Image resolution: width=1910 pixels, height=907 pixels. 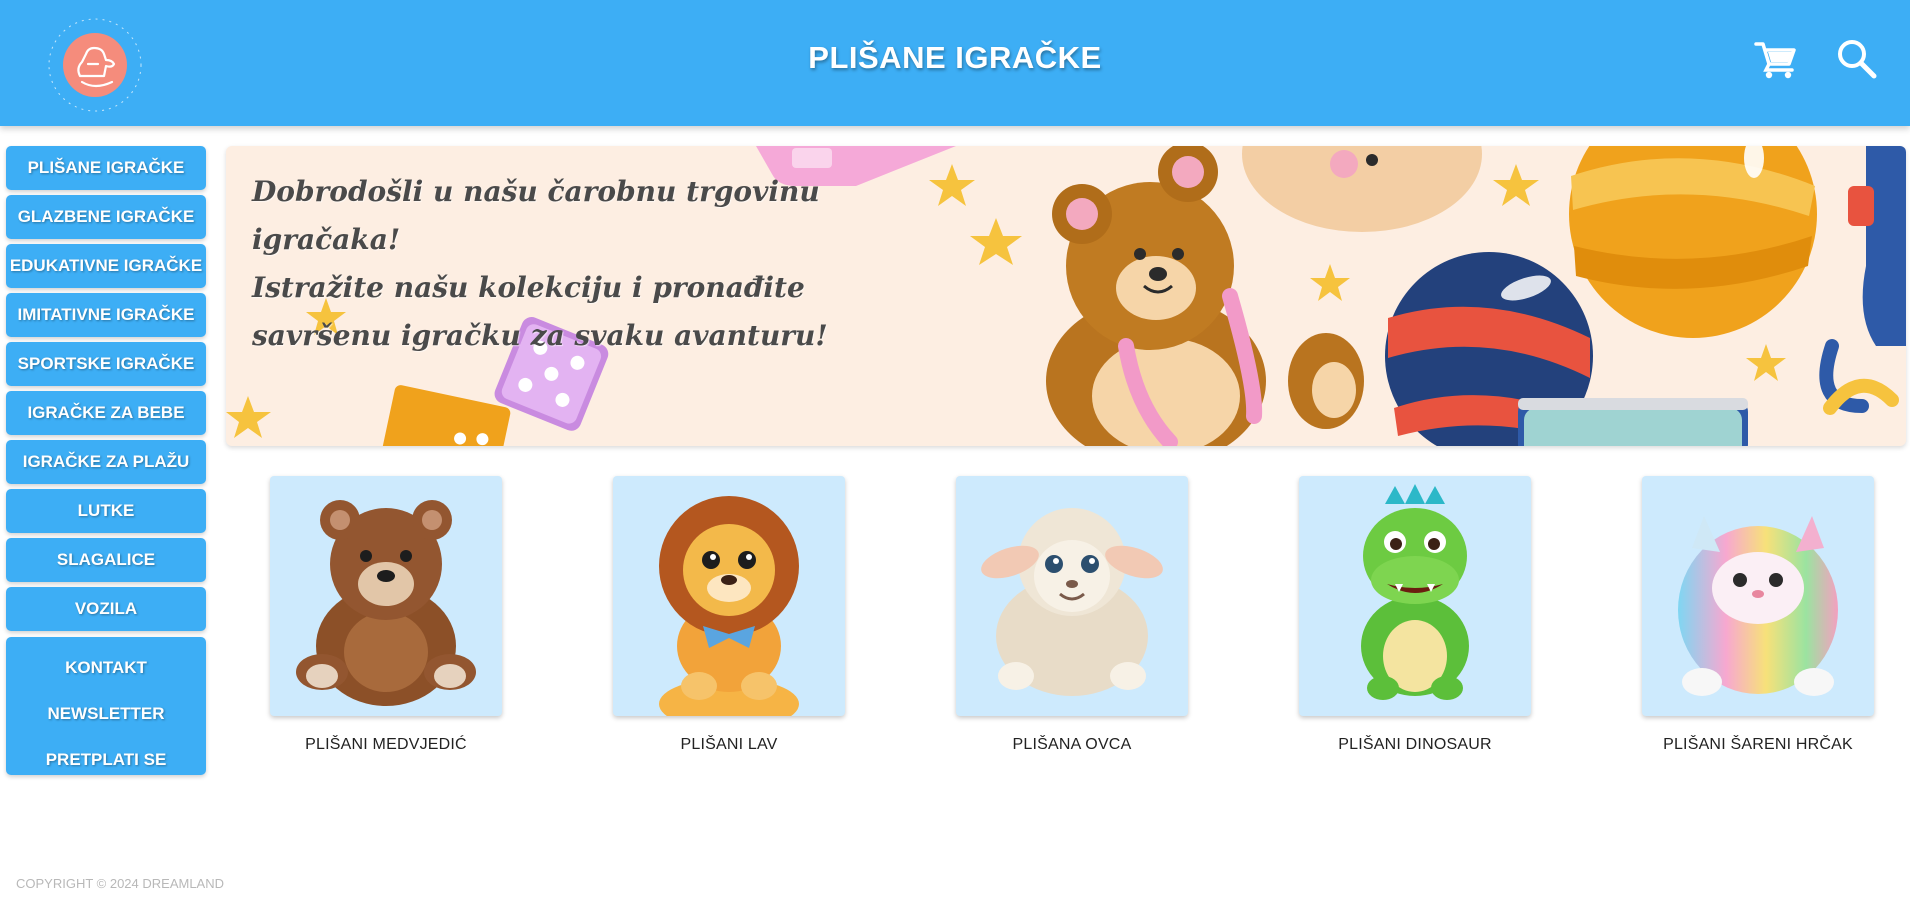 What do you see at coordinates (1758, 606) in the screenshot?
I see `rainbow-hamster-icon` at bounding box center [1758, 606].